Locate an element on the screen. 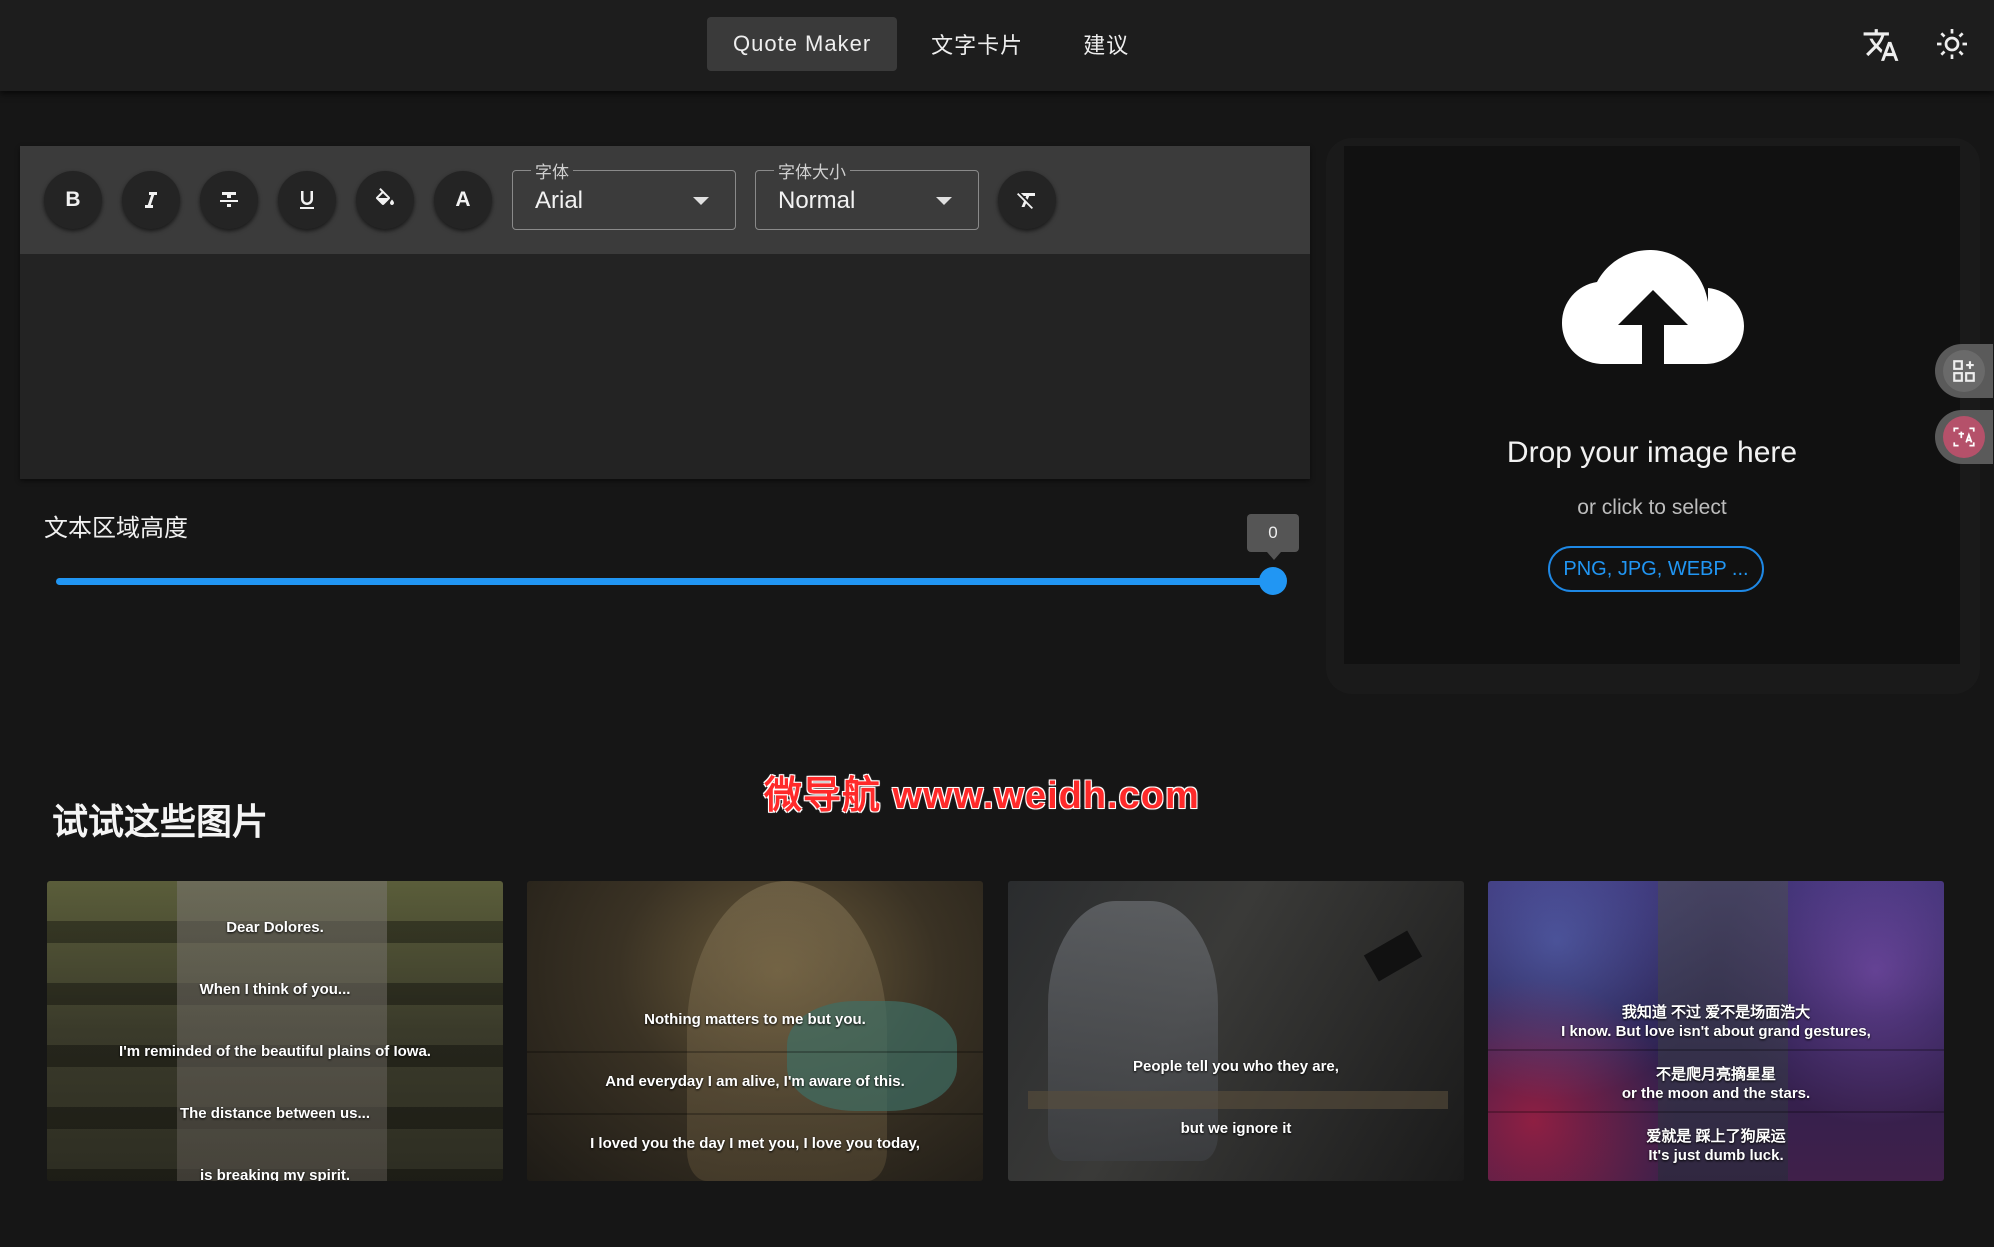  paint-bucket-icon is located at coordinates (384, 196).